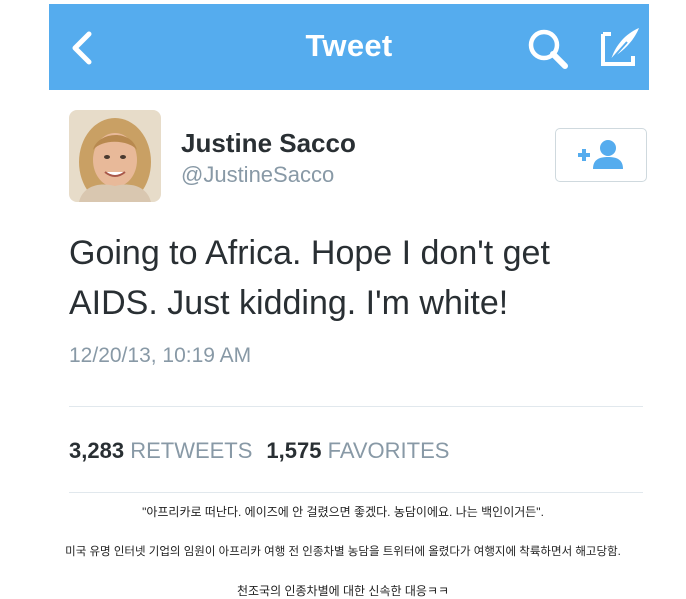  What do you see at coordinates (259, 451) in the screenshot?
I see `tweet-stats: 3,283 RETWEETS 1,575 FAVORITES` at bounding box center [259, 451].